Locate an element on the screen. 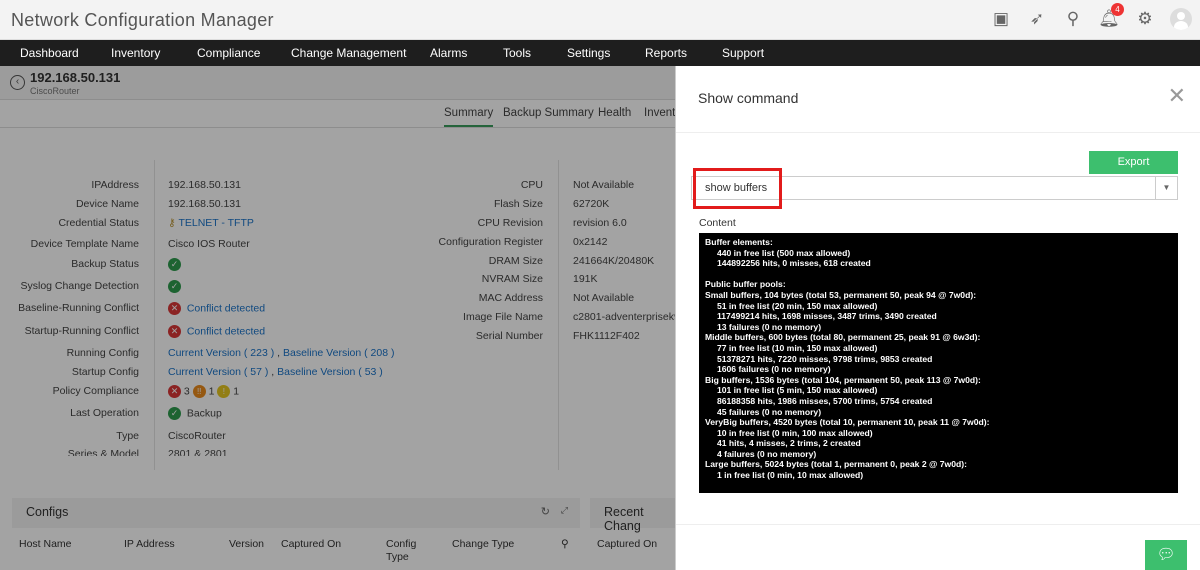 This screenshot has height=570, width=1200. nav-dashboard: Dashboard is located at coordinates (49, 53).